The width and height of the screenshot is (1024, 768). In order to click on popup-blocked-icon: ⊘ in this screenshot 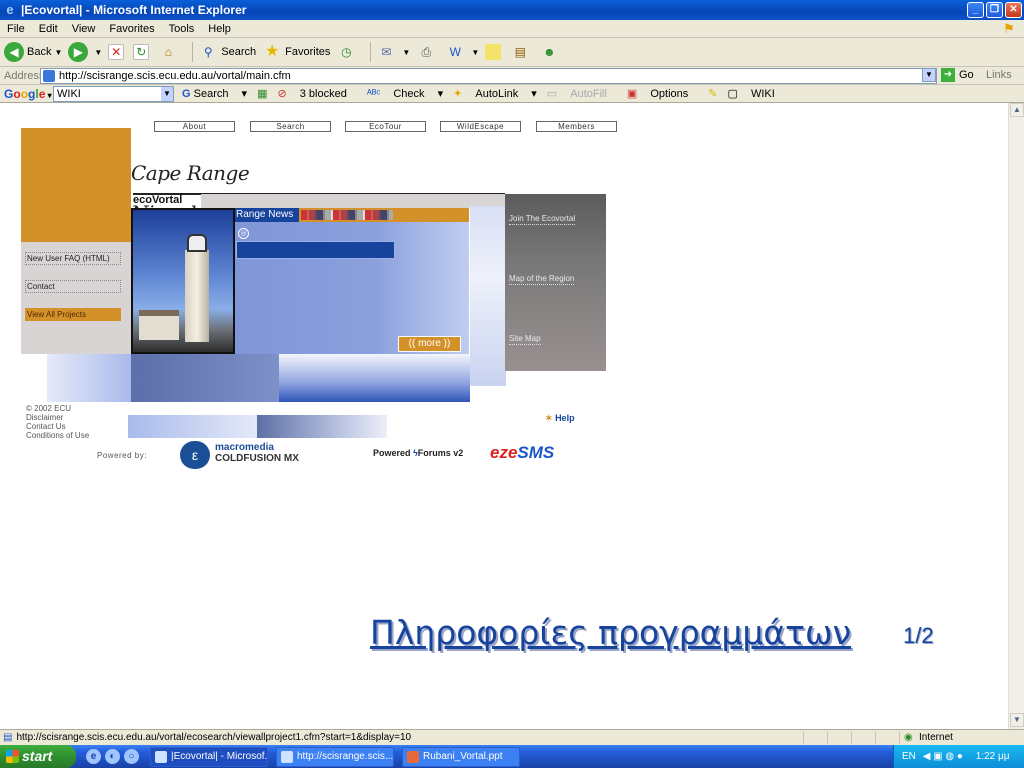, I will do `click(283, 94)`.